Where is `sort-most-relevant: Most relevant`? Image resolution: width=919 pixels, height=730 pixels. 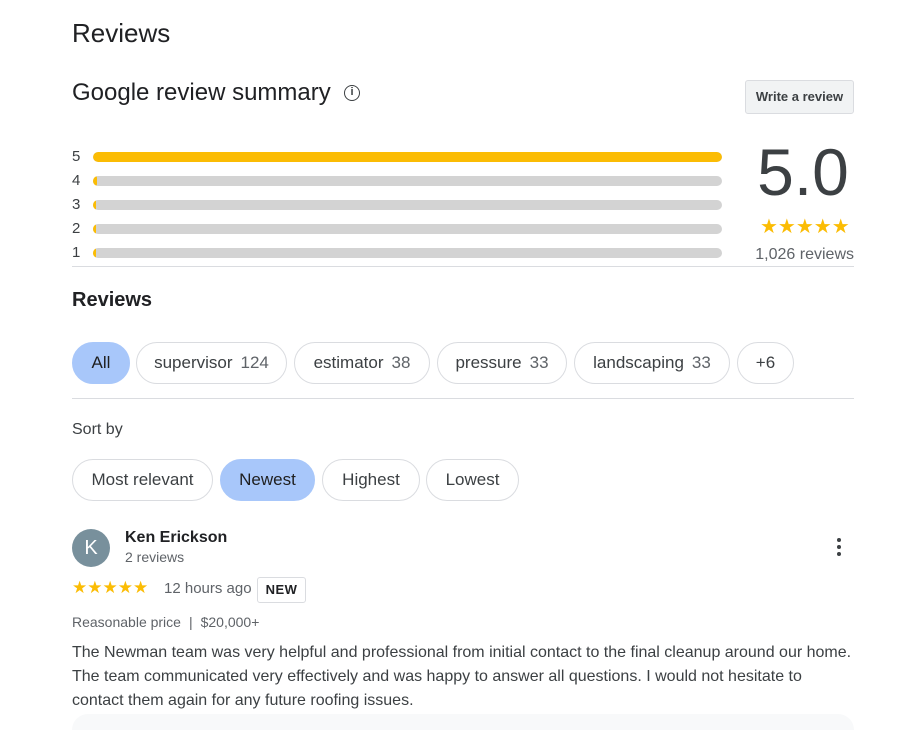
sort-most-relevant: Most relevant is located at coordinates (142, 480).